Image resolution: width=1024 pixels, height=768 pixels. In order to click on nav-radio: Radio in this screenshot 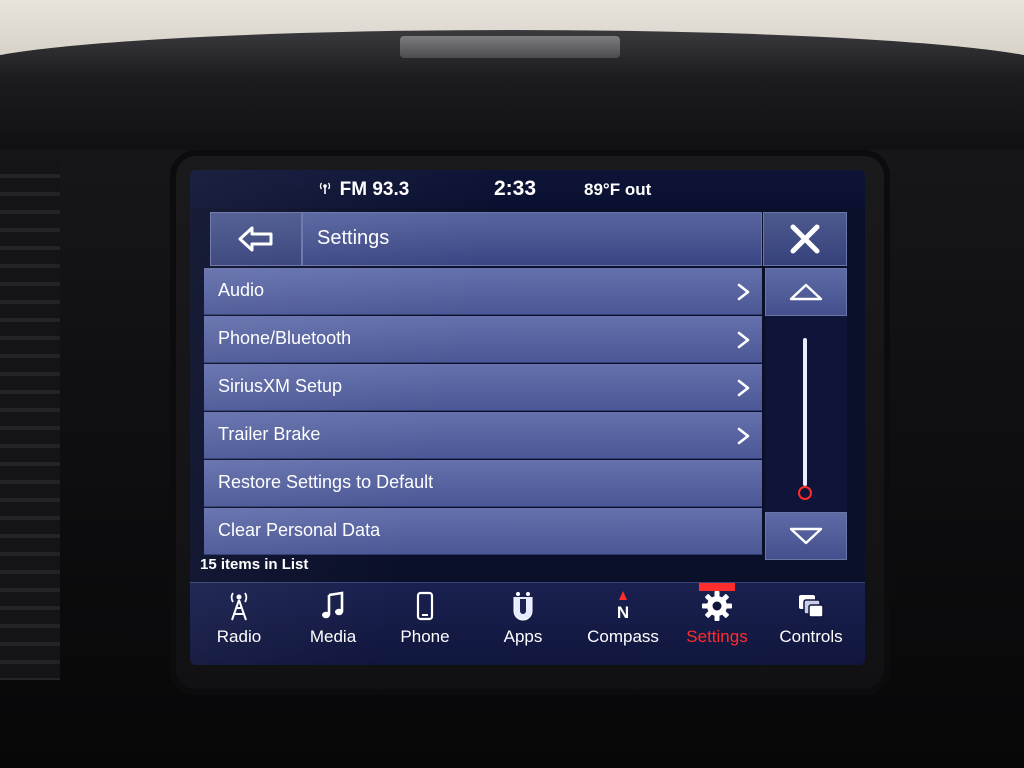, I will do `click(239, 625)`.